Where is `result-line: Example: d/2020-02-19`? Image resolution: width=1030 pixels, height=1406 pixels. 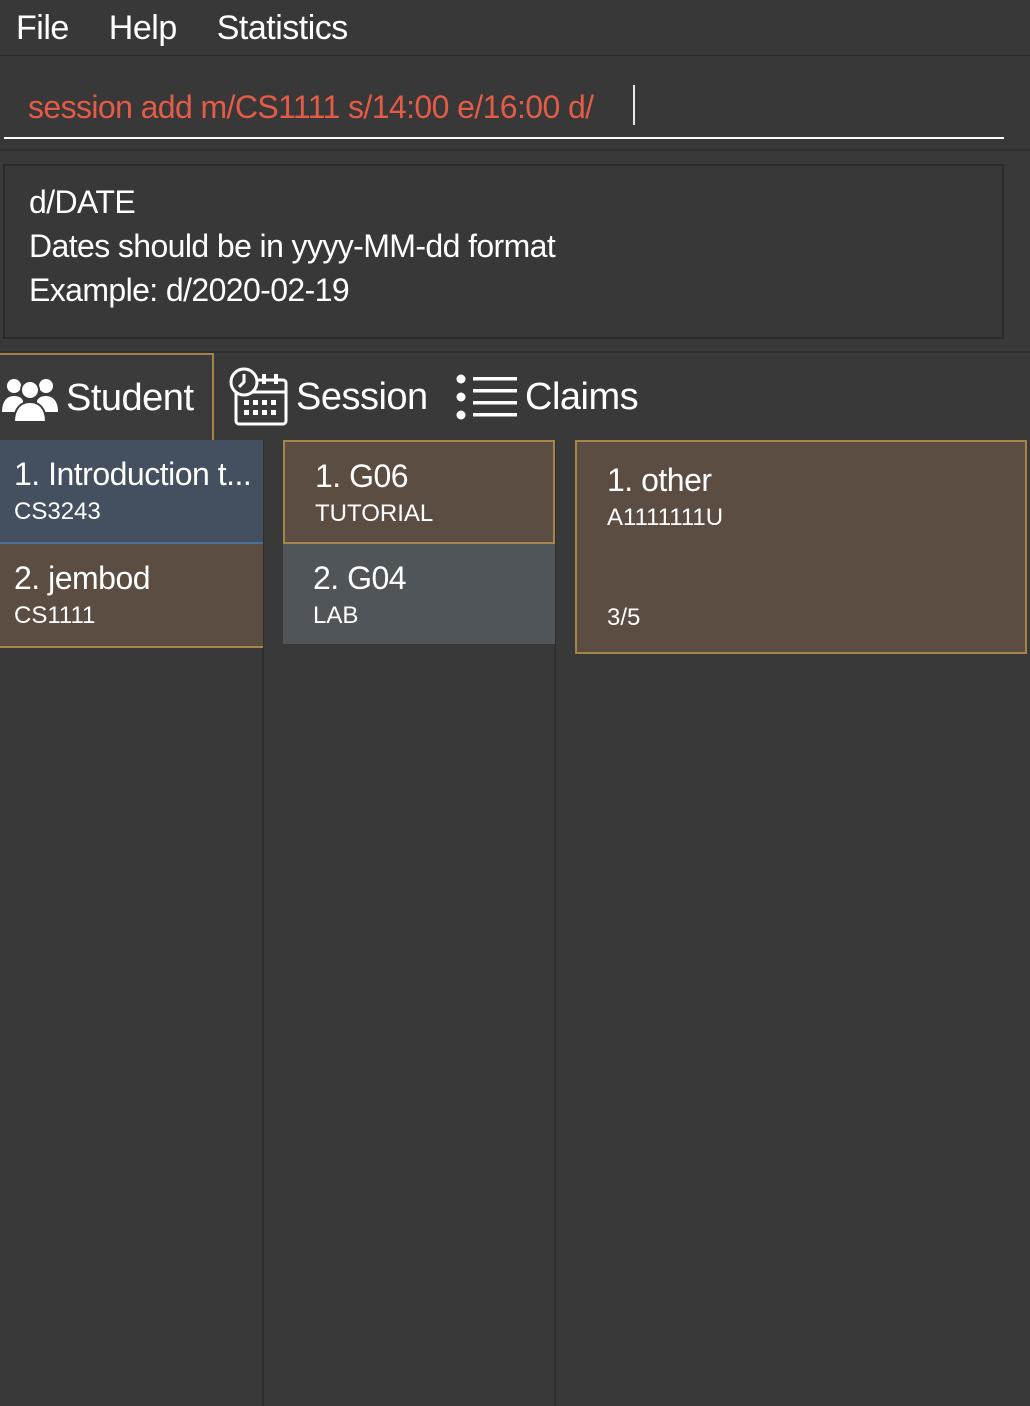 result-line: Example: d/2020-02-19 is located at coordinates (189, 290).